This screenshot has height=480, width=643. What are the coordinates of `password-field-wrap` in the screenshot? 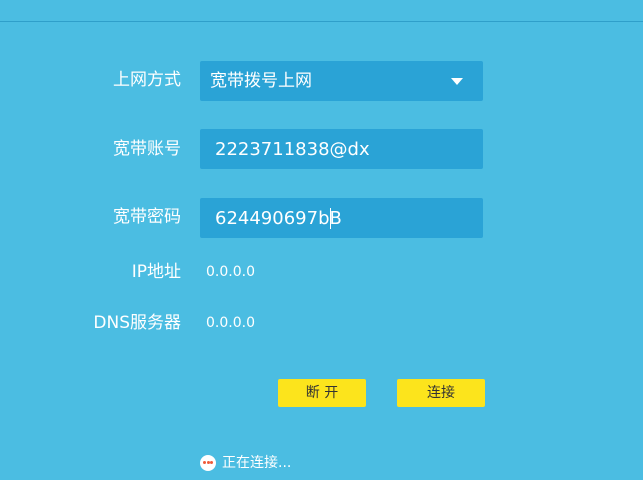 It's located at (341, 218).